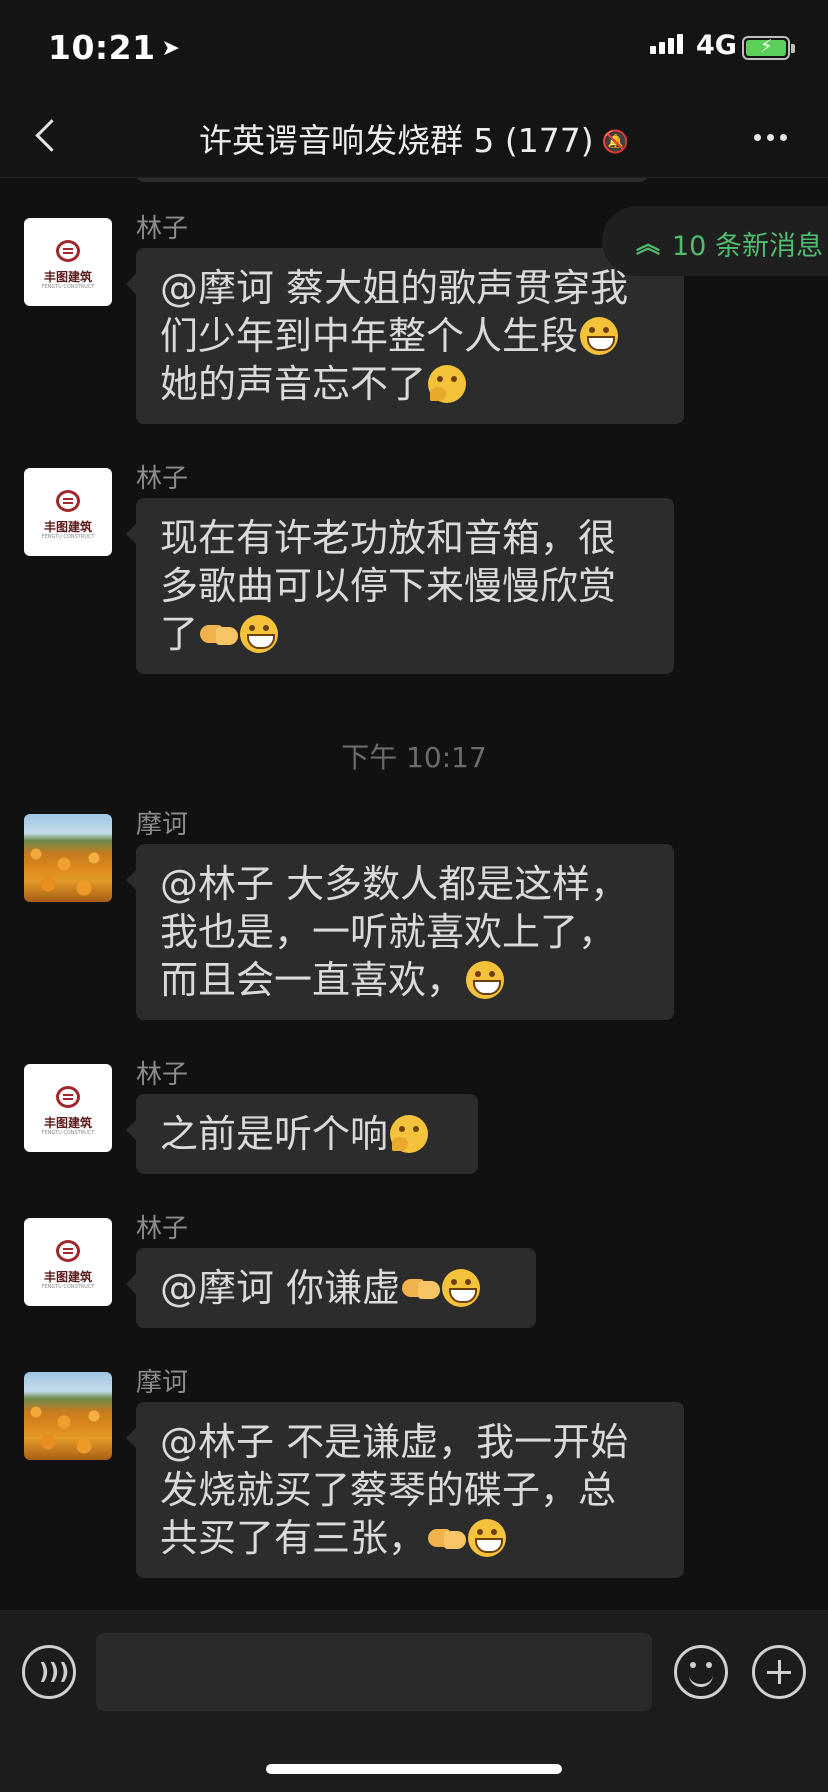 The image size is (828, 1792). What do you see at coordinates (757, 137) in the screenshot?
I see `more-dots-icon` at bounding box center [757, 137].